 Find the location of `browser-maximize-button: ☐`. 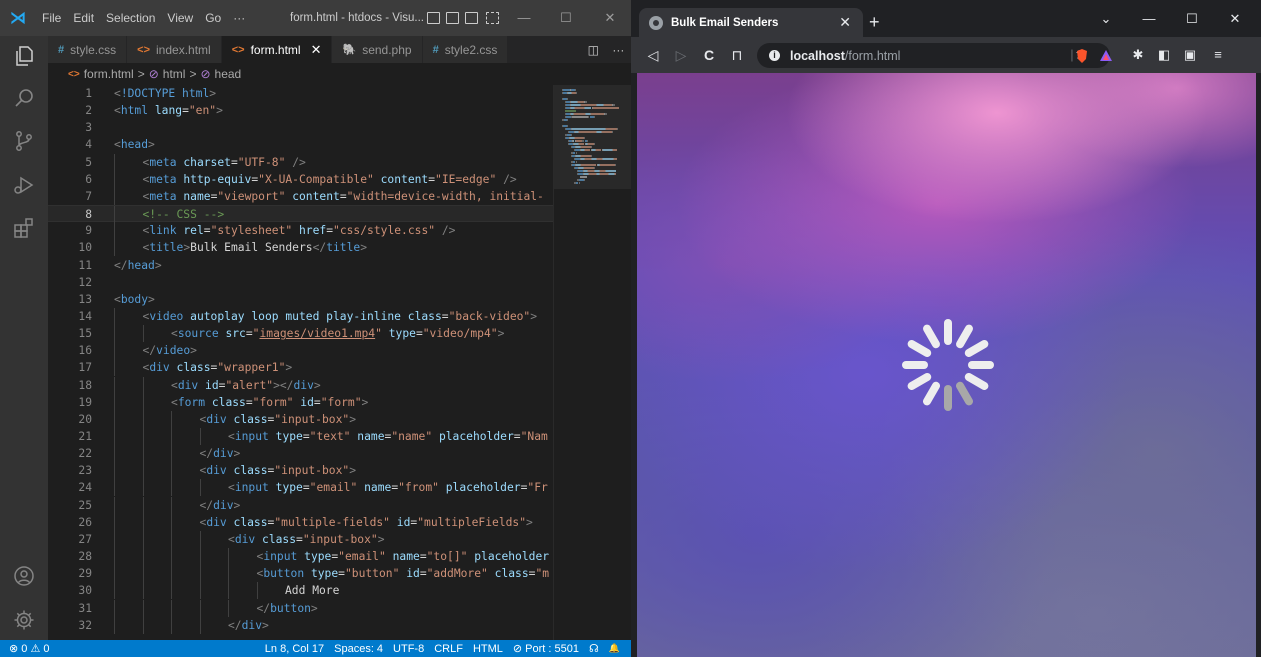

browser-maximize-button: ☐ is located at coordinates (1192, 18).